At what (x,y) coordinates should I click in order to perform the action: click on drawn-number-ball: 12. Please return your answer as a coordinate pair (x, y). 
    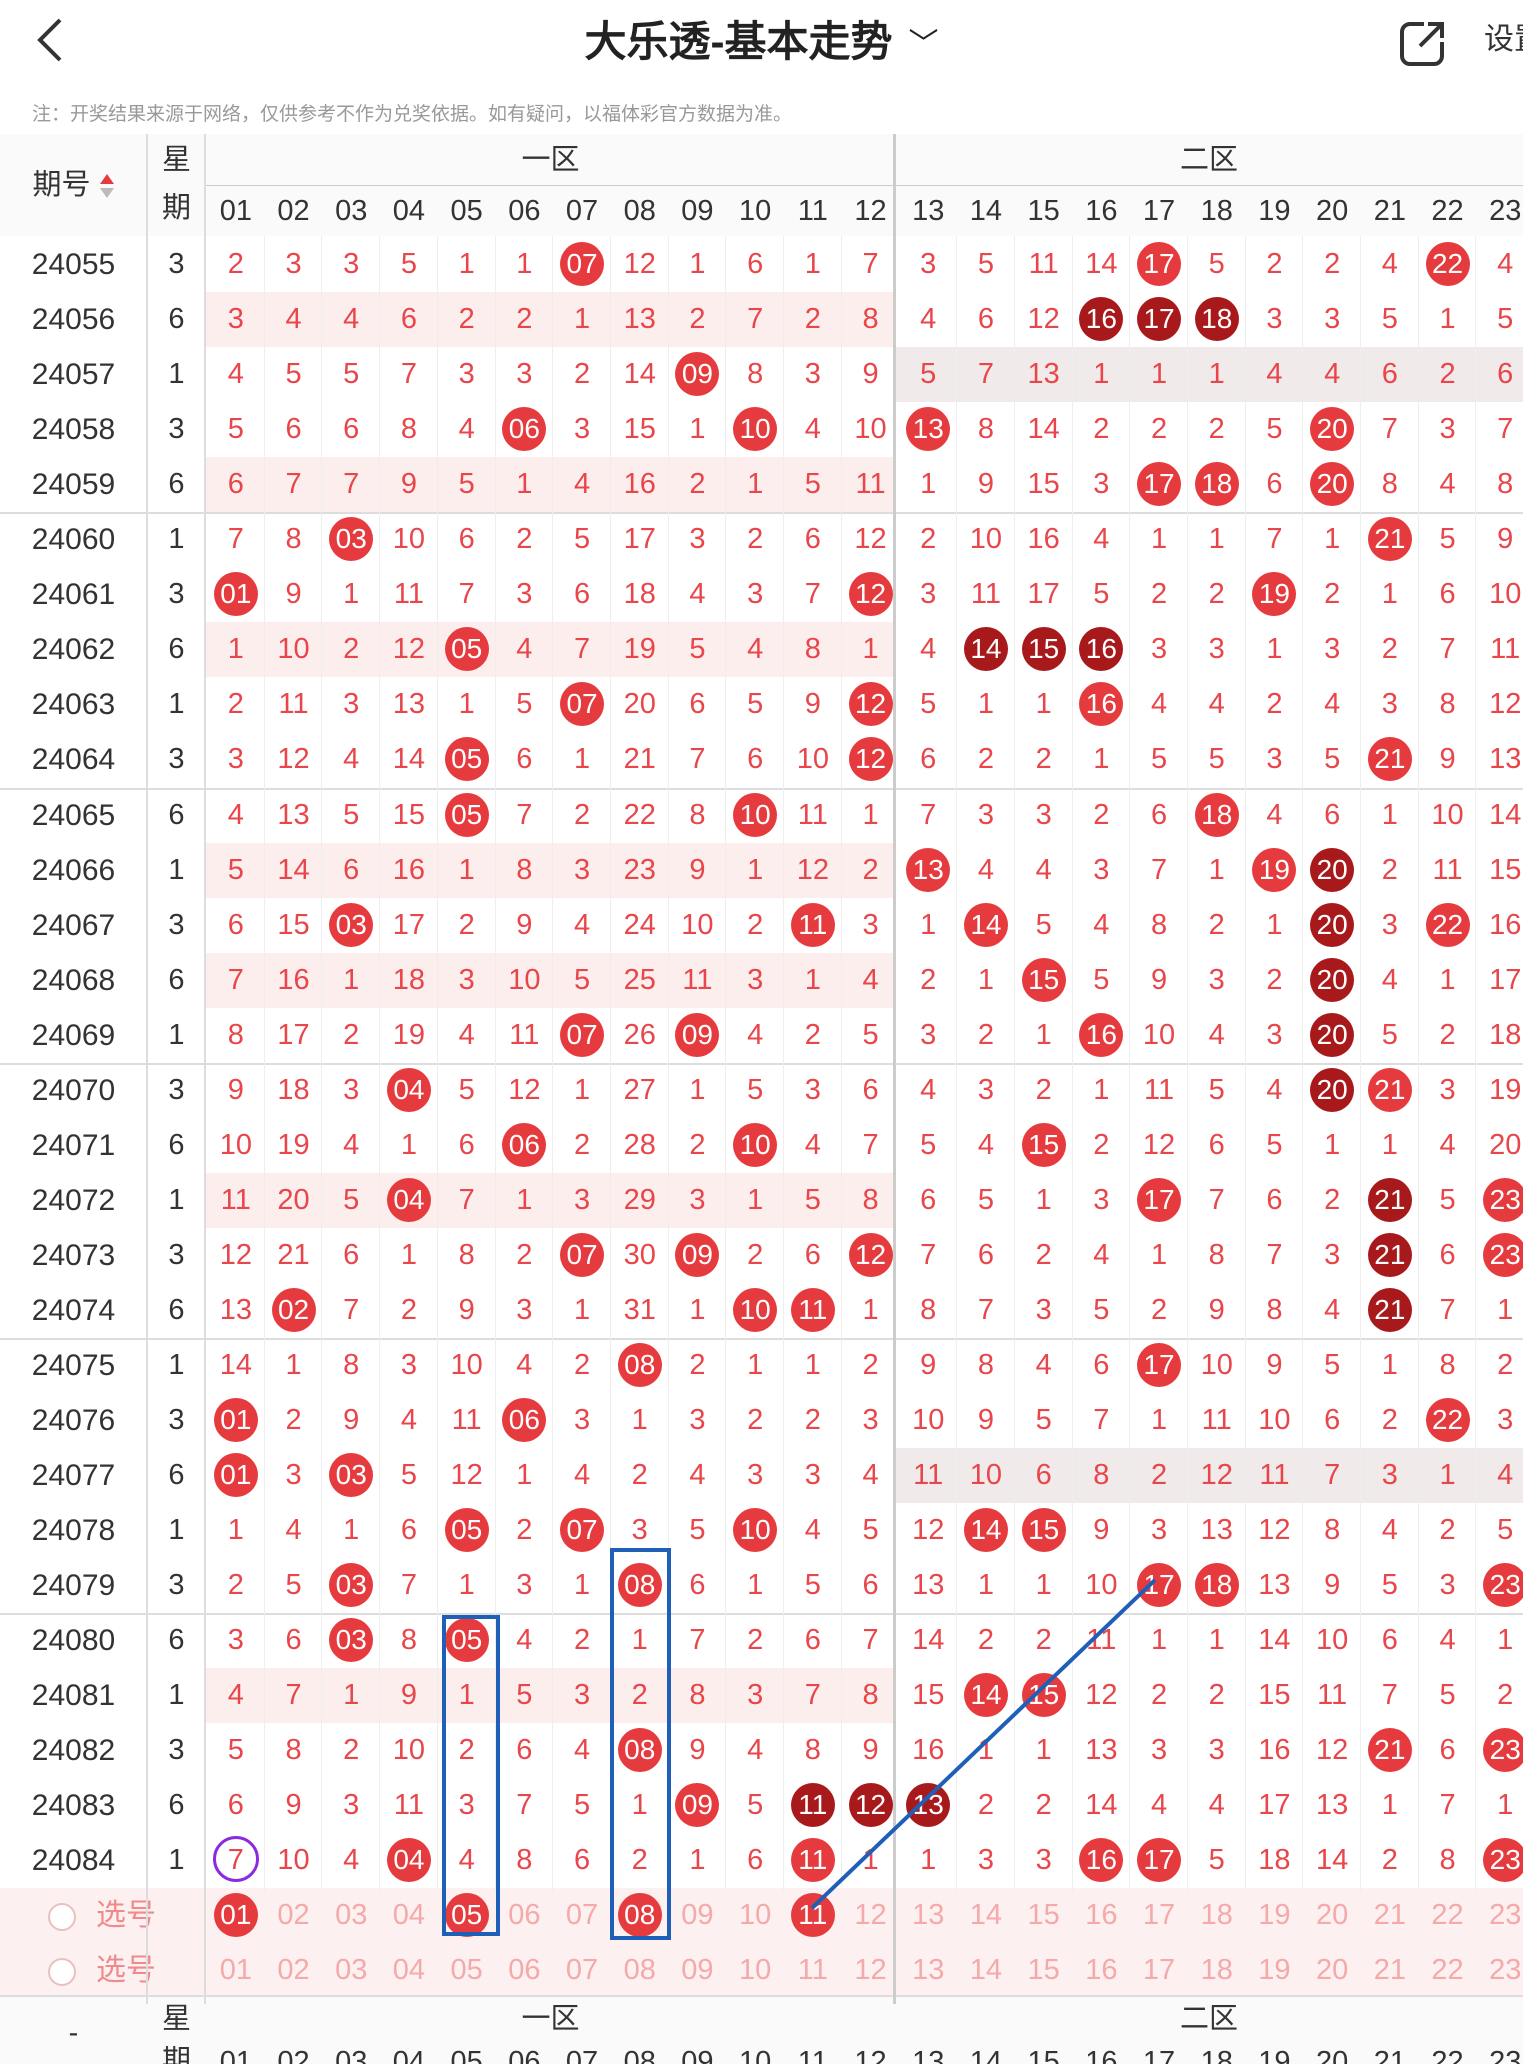
    Looking at the image, I should click on (870, 759).